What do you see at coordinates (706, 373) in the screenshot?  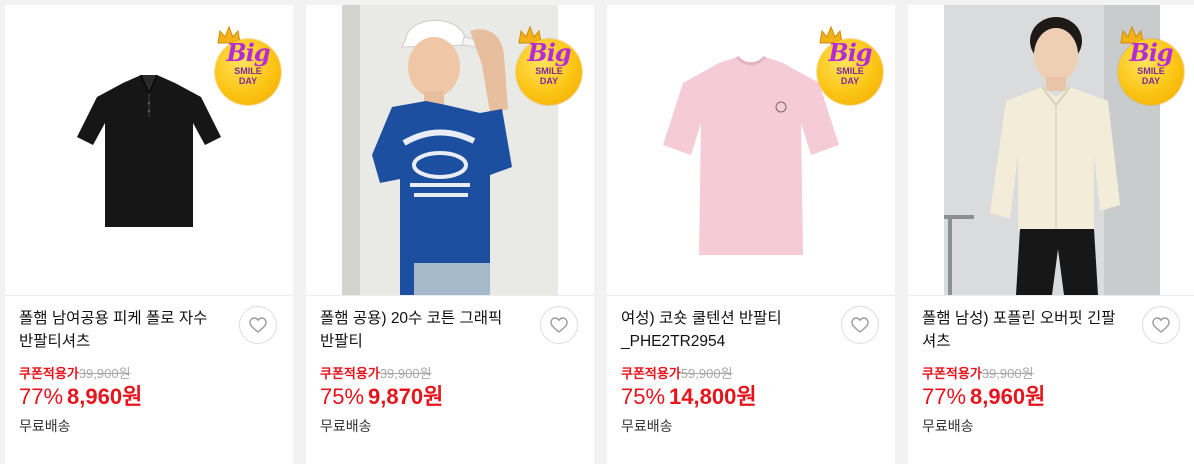 I see `original-price: 59,900원` at bounding box center [706, 373].